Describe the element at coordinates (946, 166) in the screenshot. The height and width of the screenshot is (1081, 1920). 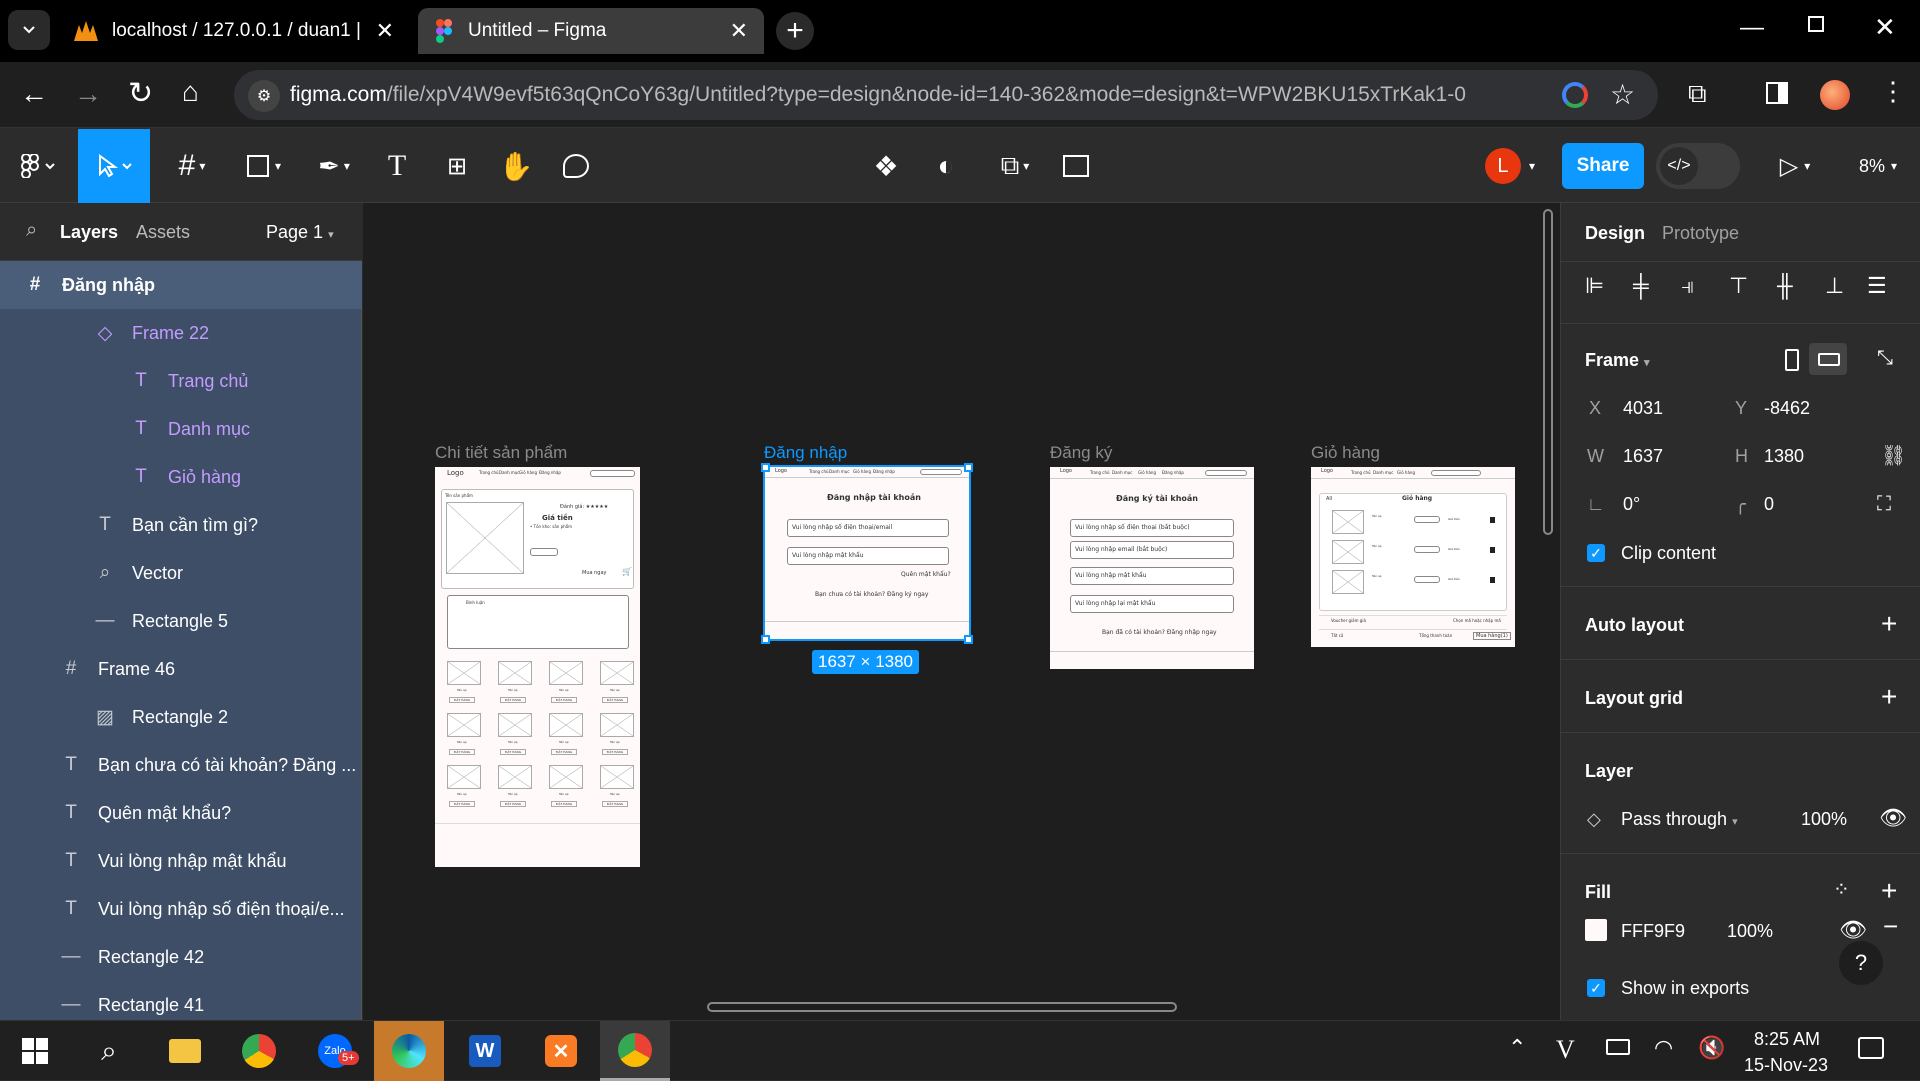
I see `mask-button: ◐` at that location.